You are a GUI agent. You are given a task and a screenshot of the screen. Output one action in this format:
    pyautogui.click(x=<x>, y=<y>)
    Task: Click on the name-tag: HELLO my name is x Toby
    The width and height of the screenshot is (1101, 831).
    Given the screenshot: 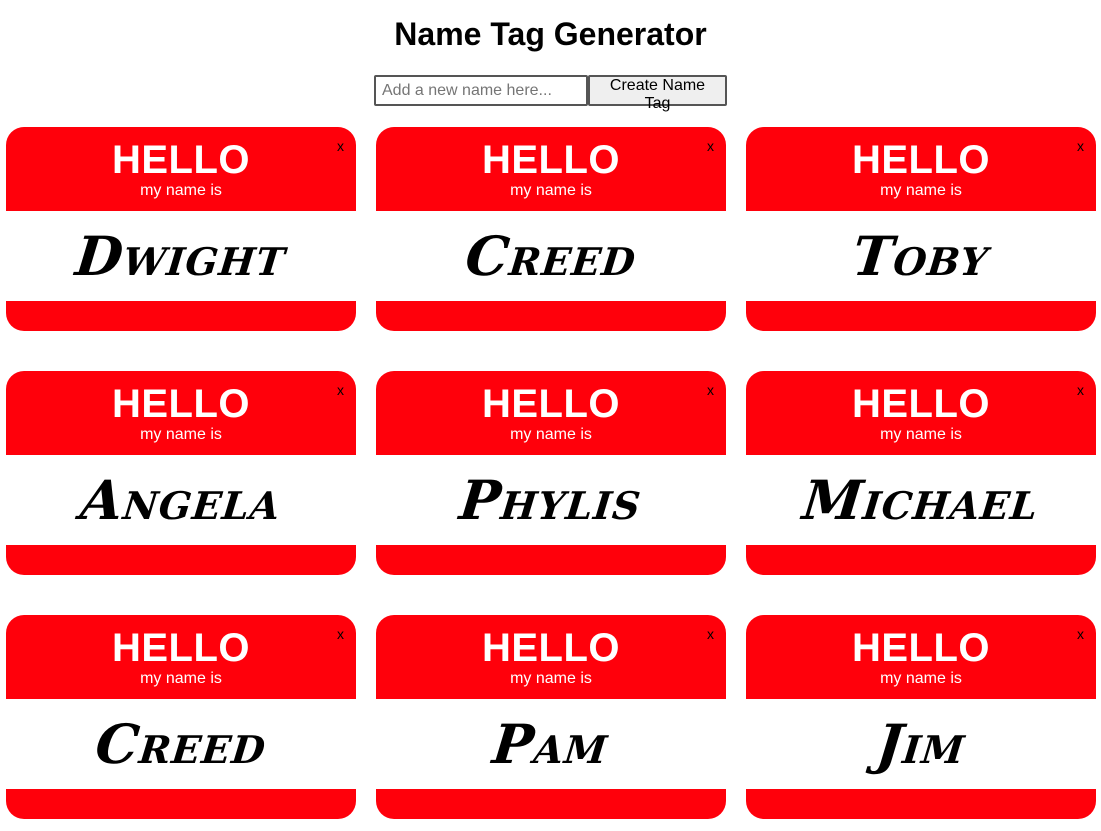 What is the action you would take?
    pyautogui.click(x=921, y=229)
    